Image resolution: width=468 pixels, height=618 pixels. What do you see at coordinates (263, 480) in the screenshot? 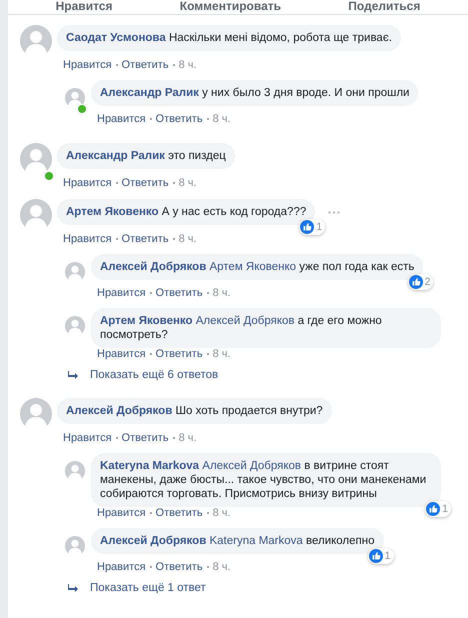
I see `comment-text: Kateryna Markova Алексей Добряков в витрине стоят манекены, даже бюсты... такое чувство, что они манекенами собираются торговать. Присмотрись внизу витрины` at bounding box center [263, 480].